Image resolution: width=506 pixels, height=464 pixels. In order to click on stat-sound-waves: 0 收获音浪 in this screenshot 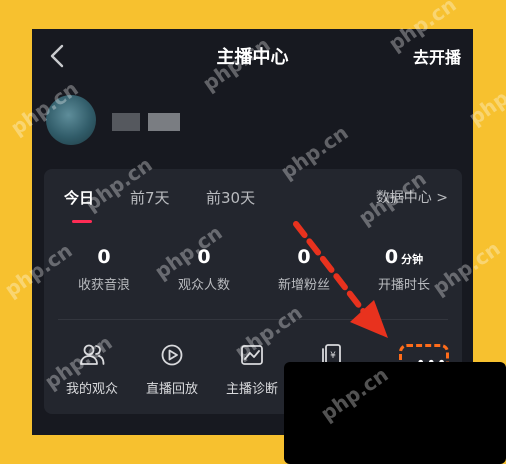, I will do `click(104, 269)`.